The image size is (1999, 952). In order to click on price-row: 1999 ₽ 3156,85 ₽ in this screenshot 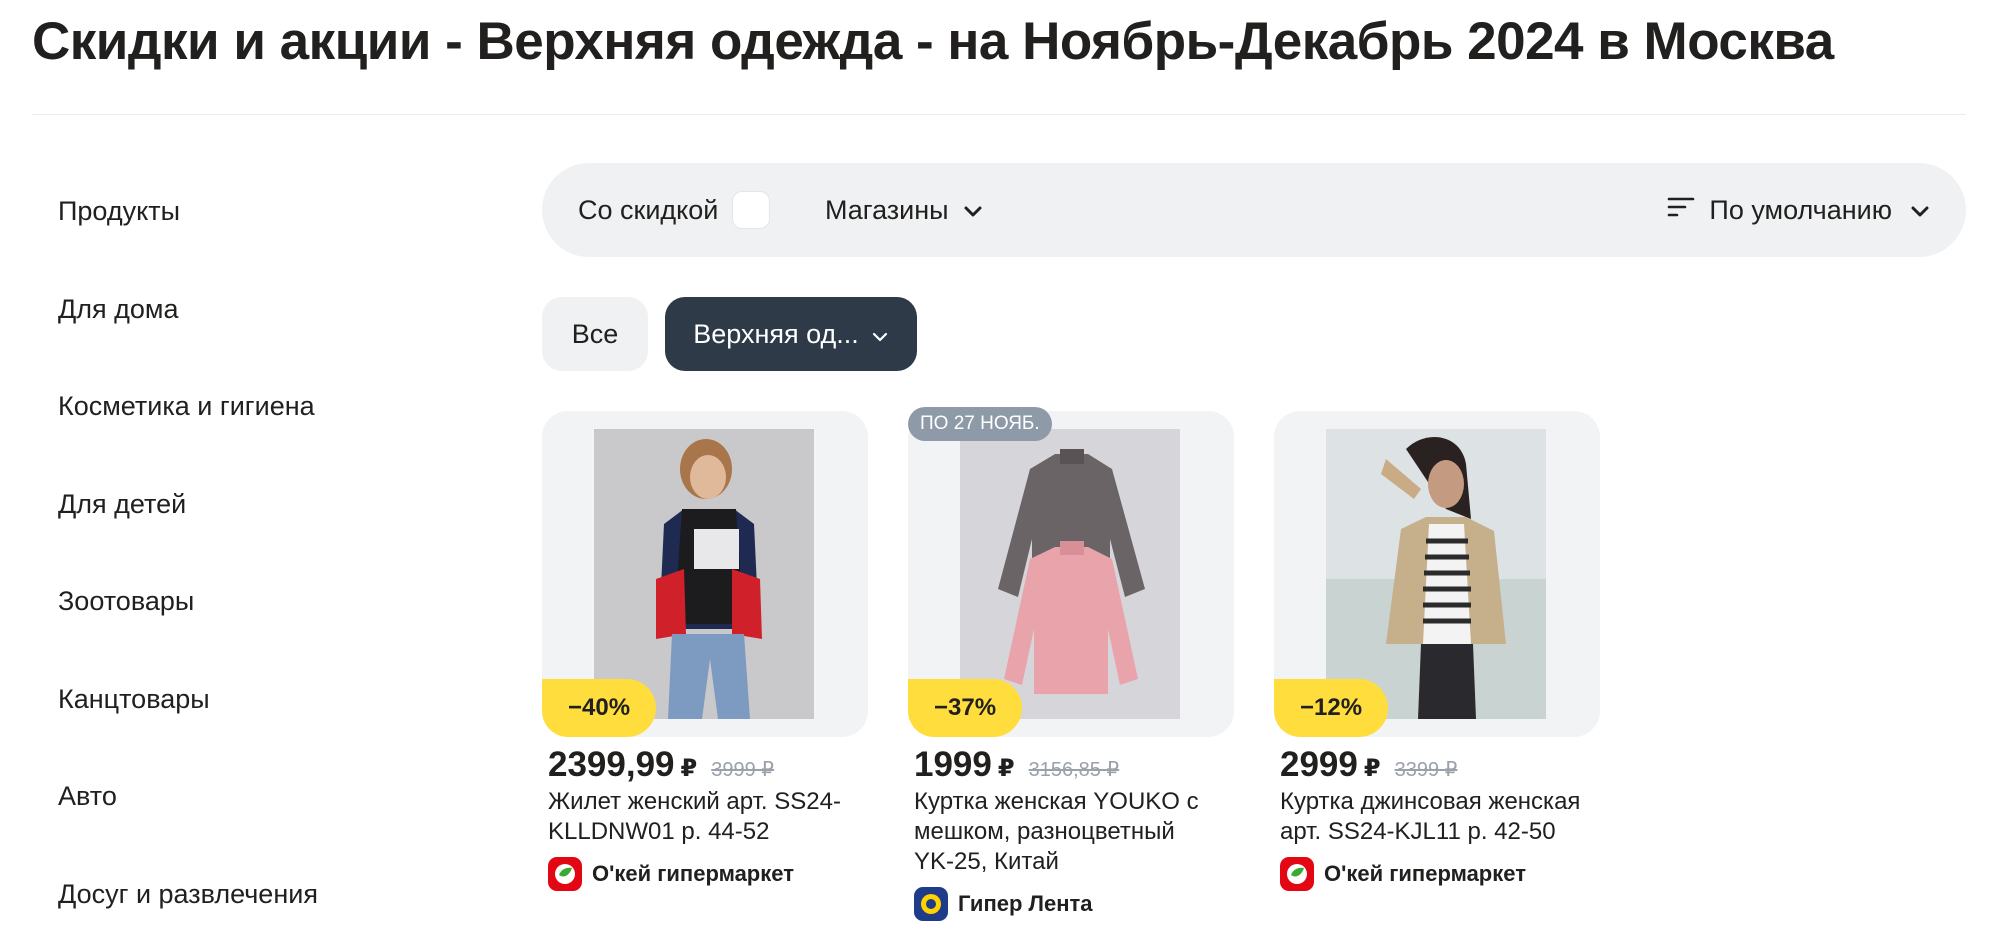, I will do `click(1071, 765)`.